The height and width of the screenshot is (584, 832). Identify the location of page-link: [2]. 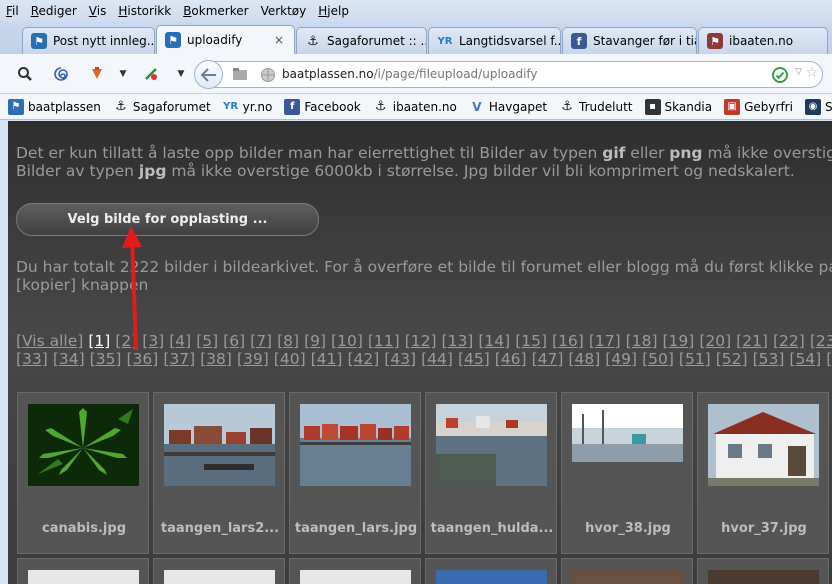
(126, 341).